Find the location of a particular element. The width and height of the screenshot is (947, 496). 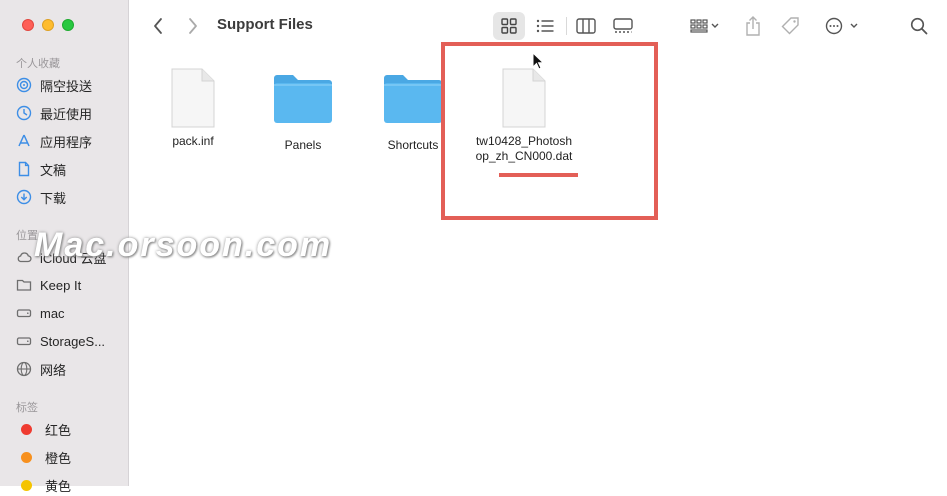

sidebar-item-label: 网络 is located at coordinates (53, 370).